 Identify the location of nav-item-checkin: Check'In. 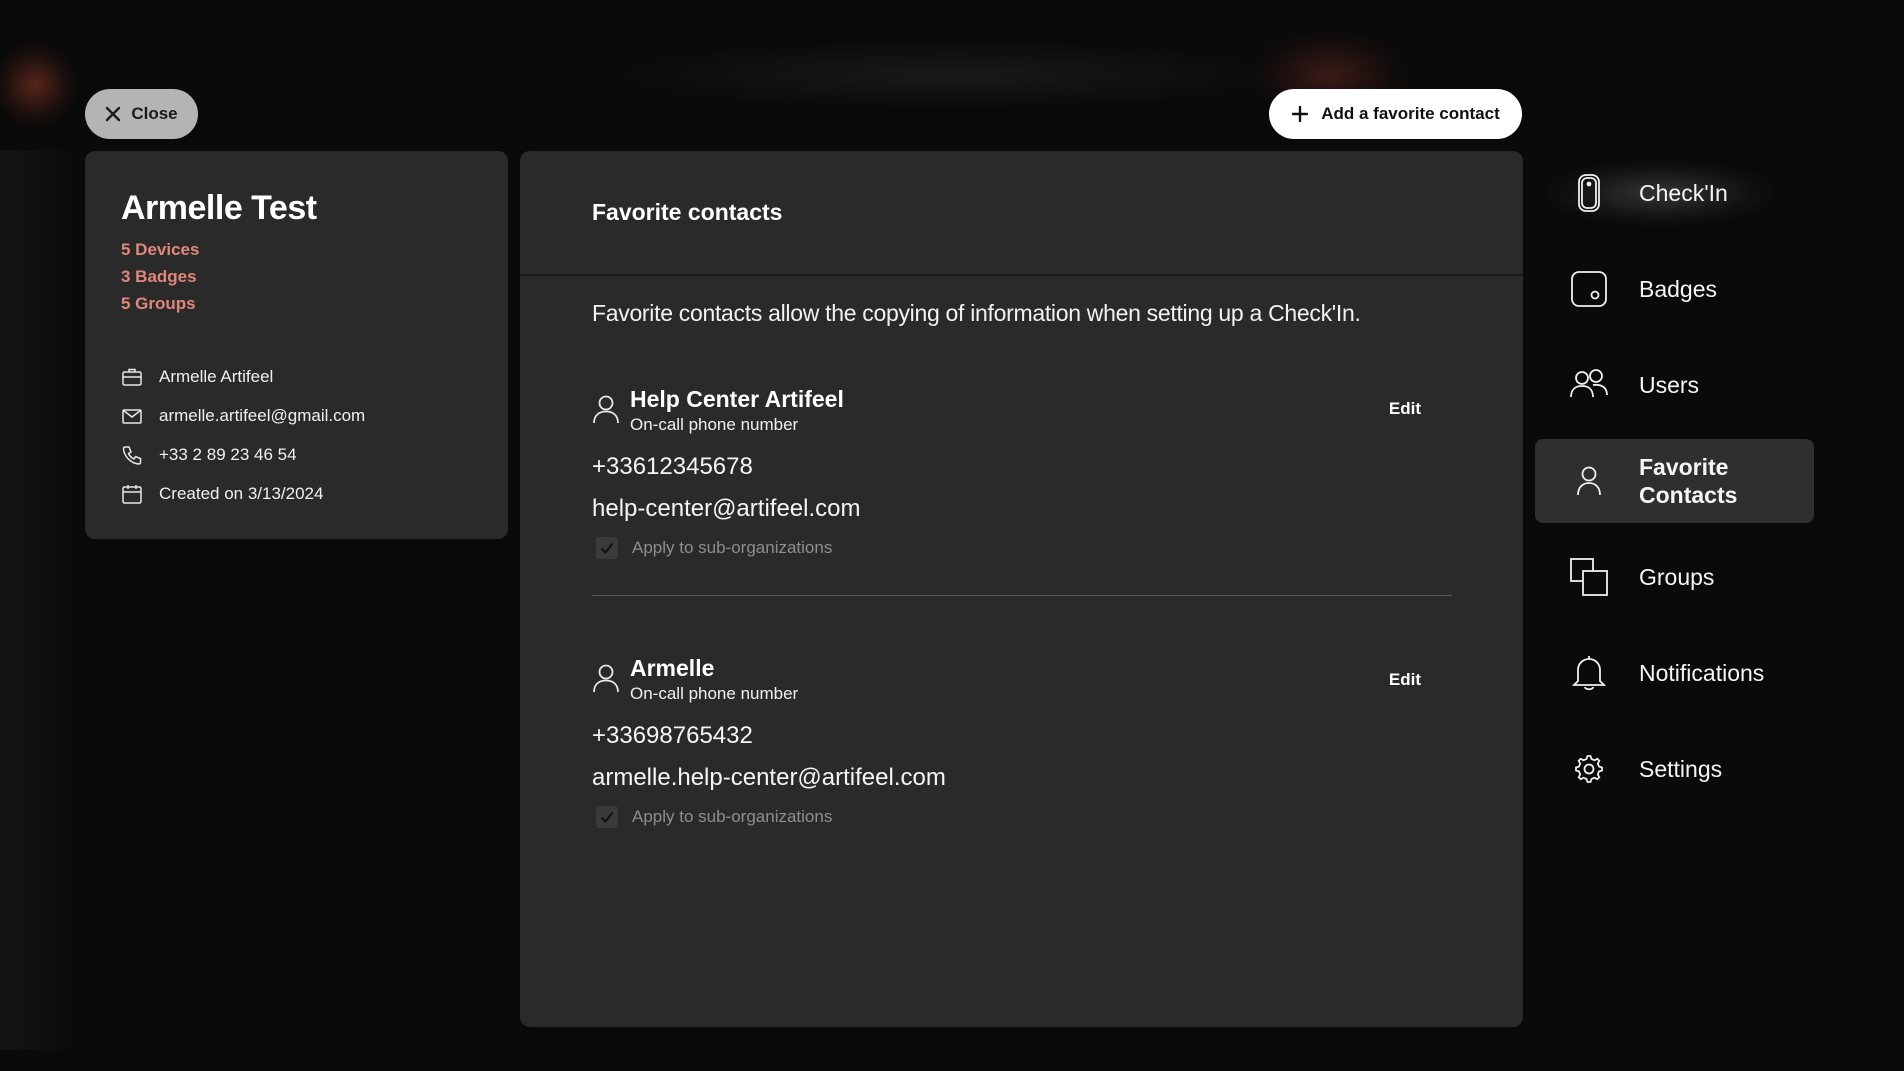
(1674, 193).